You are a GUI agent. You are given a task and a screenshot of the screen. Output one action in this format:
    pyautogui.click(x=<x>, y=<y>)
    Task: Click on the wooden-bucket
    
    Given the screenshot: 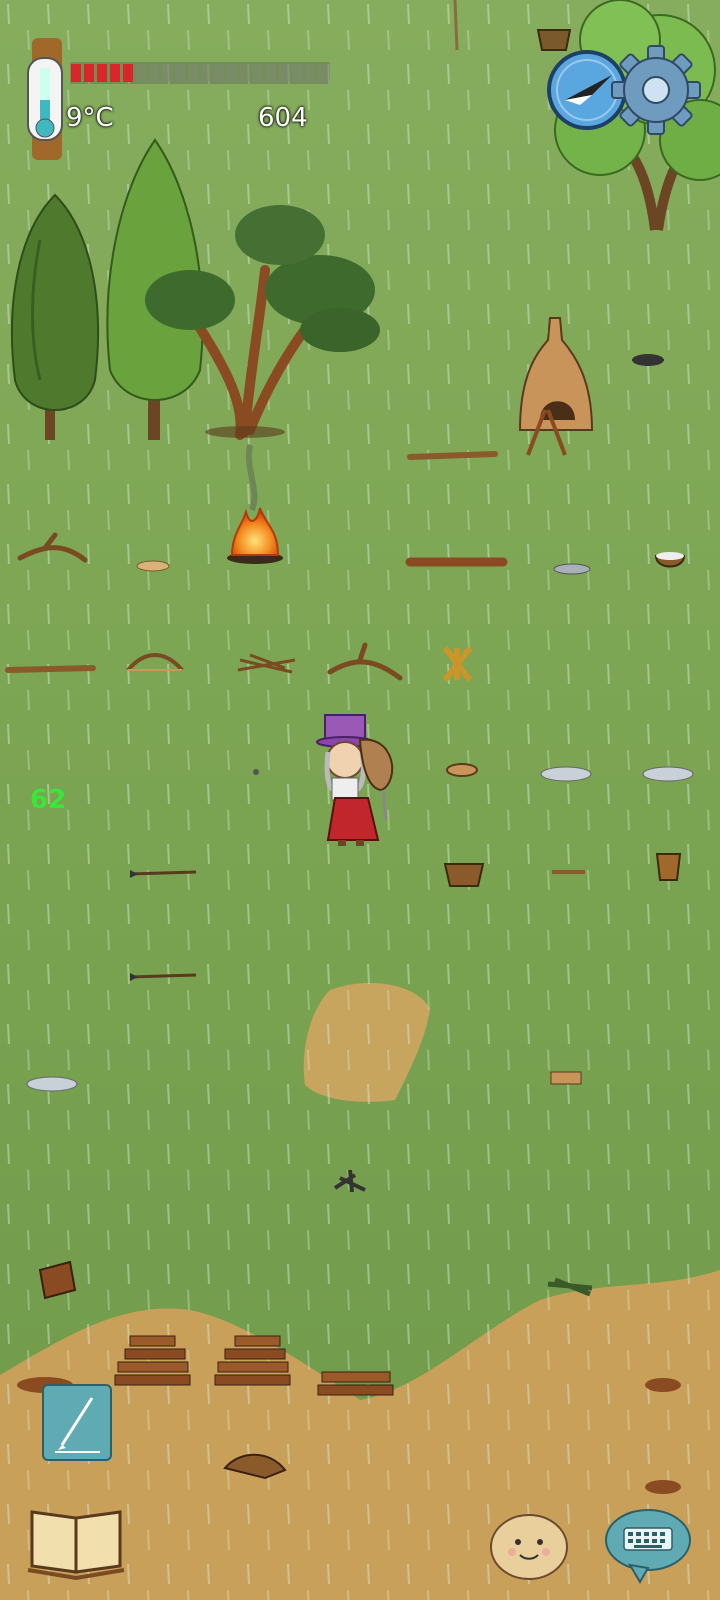 What is the action you would take?
    pyautogui.click(x=668, y=867)
    